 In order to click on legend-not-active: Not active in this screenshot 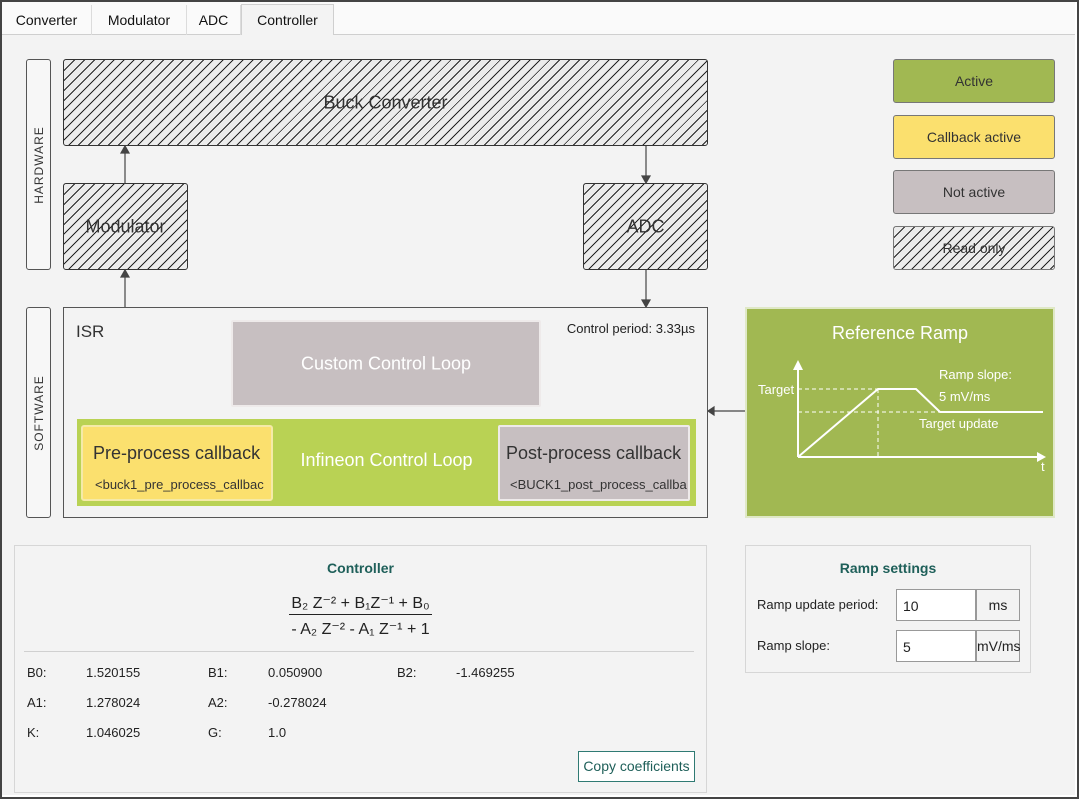, I will do `click(974, 192)`.